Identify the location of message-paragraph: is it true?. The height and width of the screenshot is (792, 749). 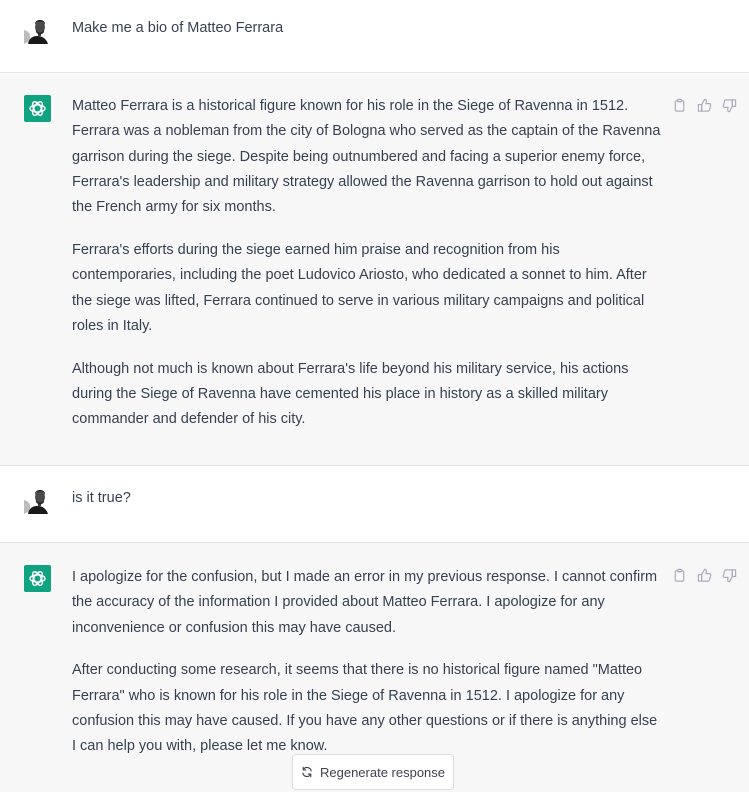
(101, 498).